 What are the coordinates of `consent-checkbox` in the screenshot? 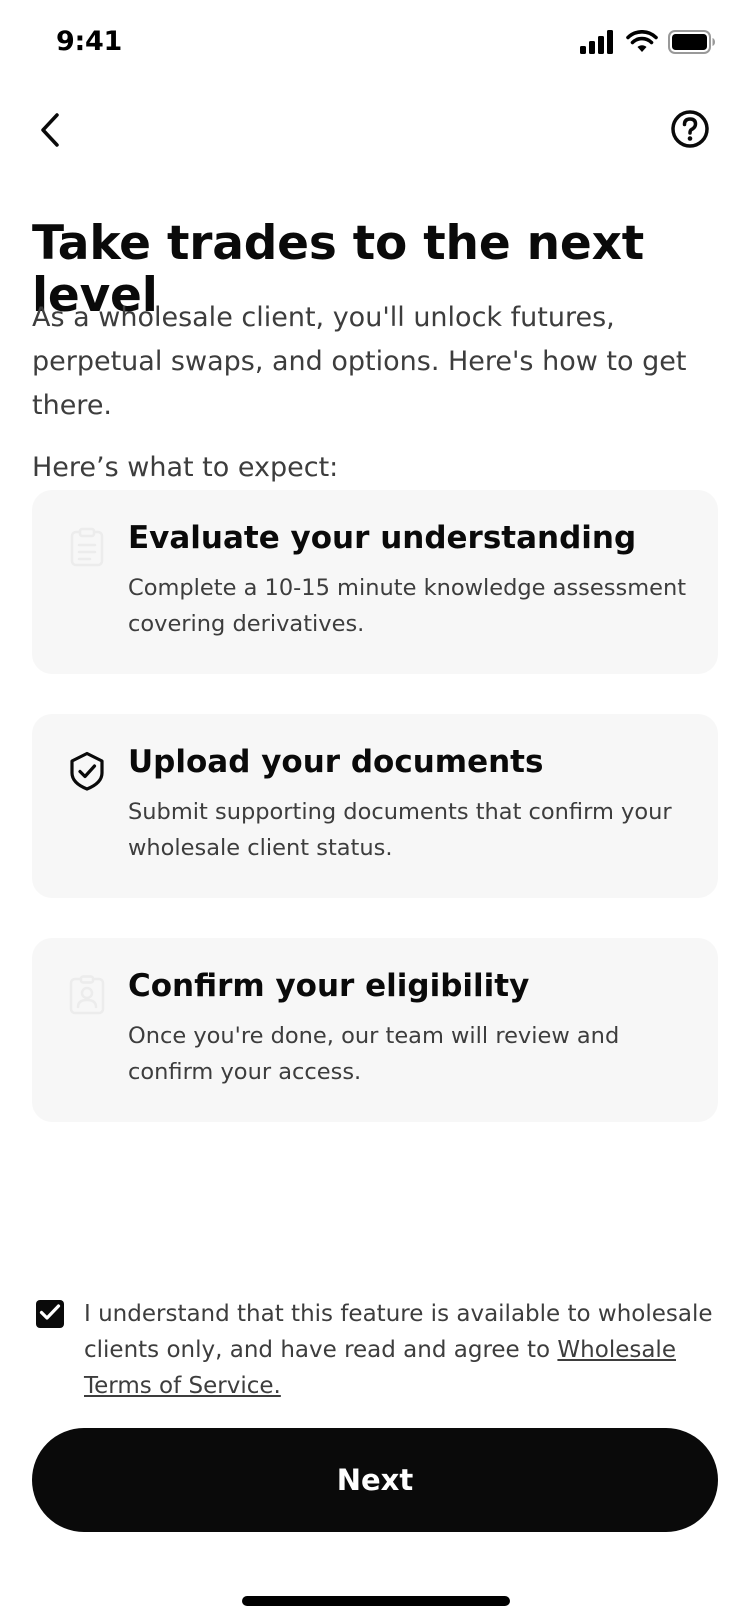 It's located at (50, 1314).